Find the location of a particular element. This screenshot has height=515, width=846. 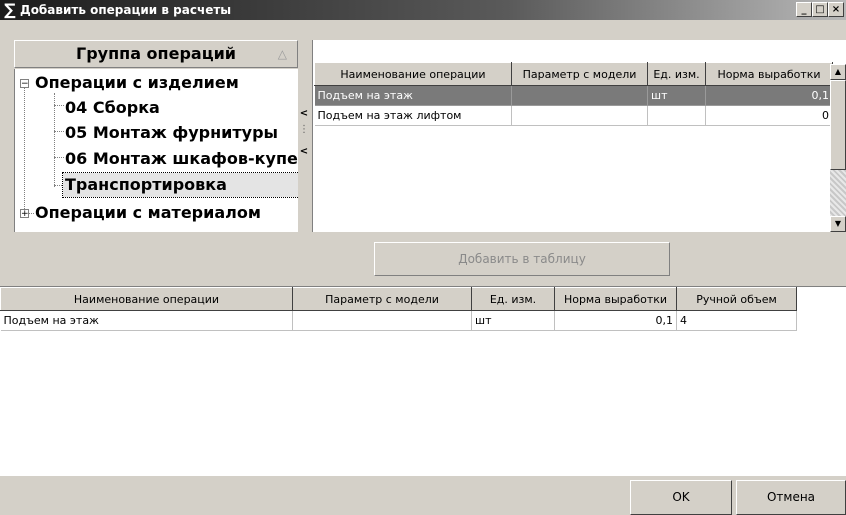

tree-node-label: Операции с материалом is located at coordinates (148, 212).